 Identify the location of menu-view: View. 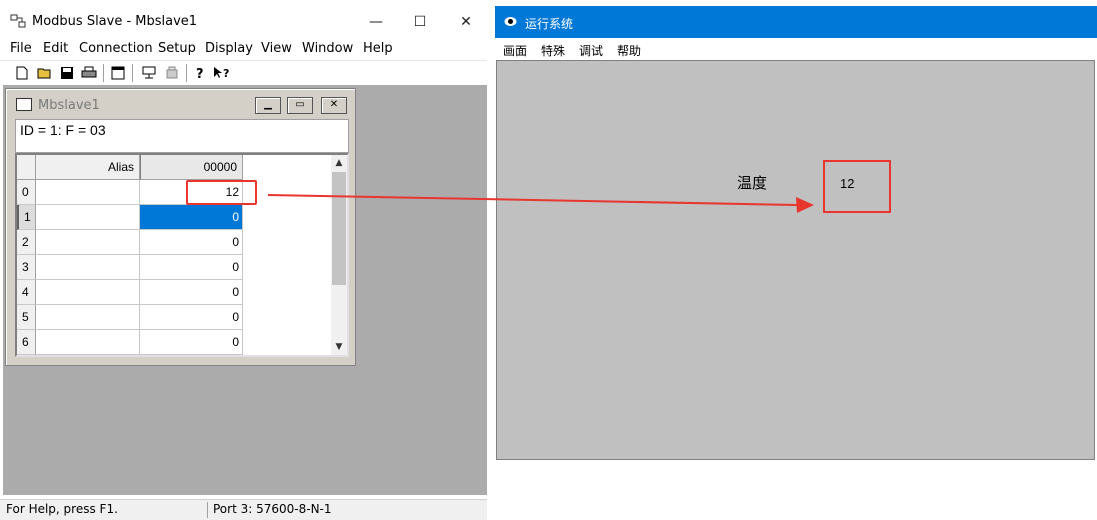
(276, 48).